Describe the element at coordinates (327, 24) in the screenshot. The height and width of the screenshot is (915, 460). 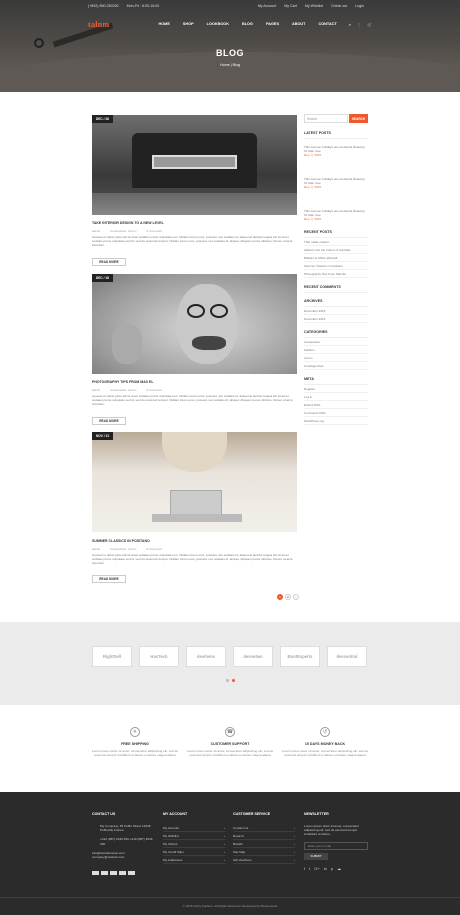
I see `nav-contact: CONTACT` at that location.